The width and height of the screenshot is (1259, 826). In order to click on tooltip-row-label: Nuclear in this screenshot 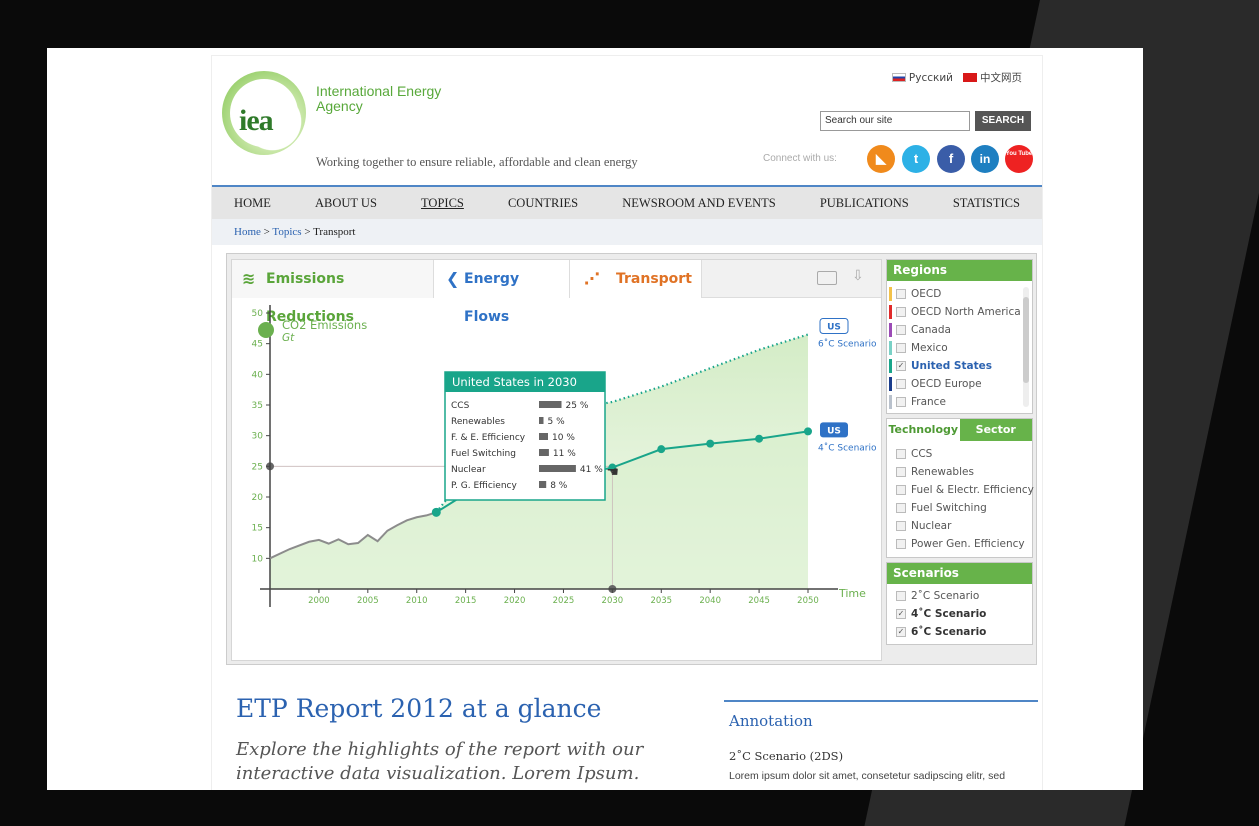, I will do `click(468, 470)`.